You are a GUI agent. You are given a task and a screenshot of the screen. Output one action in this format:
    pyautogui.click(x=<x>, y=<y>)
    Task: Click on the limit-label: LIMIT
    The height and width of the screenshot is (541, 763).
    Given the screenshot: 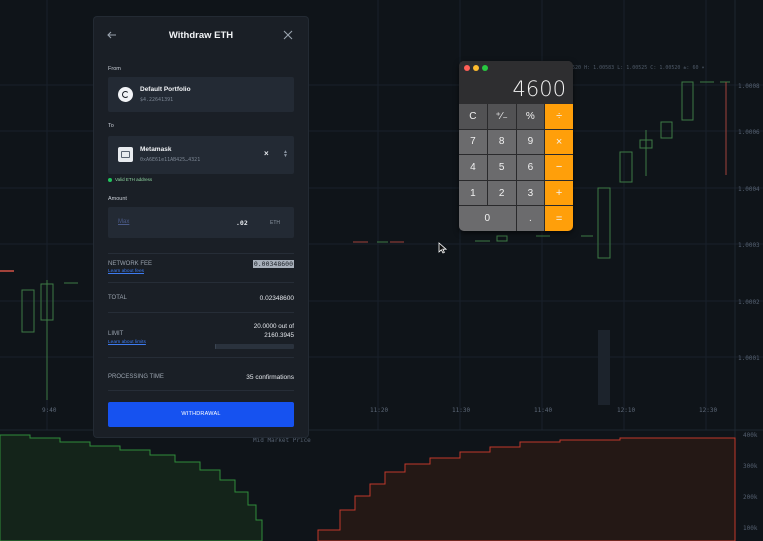 What is the action you would take?
    pyautogui.click(x=116, y=334)
    